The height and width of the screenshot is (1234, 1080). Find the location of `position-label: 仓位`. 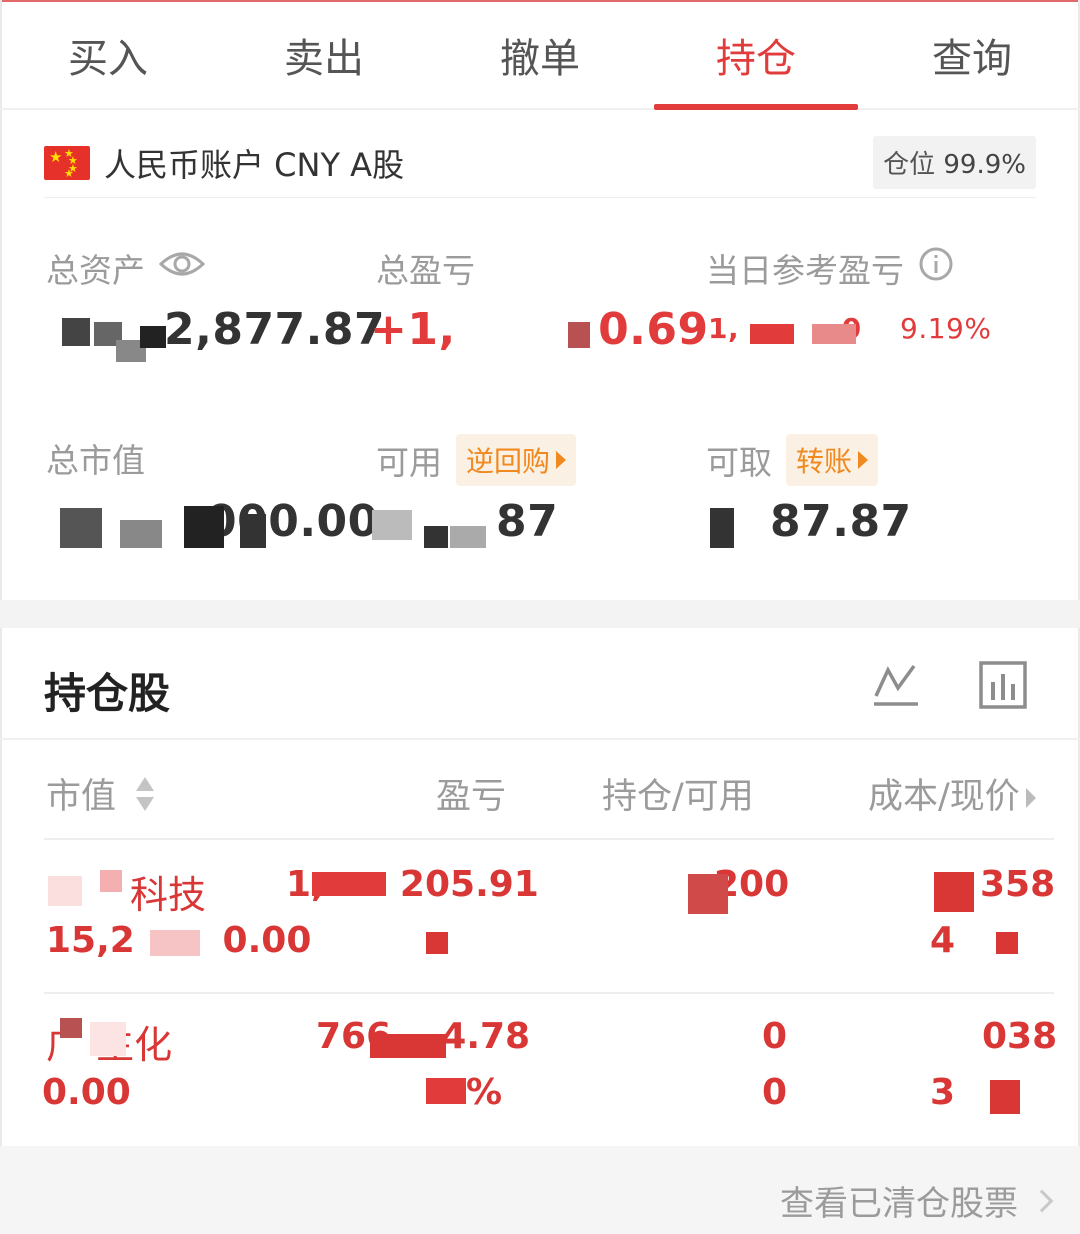

position-label: 仓位 is located at coordinates (909, 165).